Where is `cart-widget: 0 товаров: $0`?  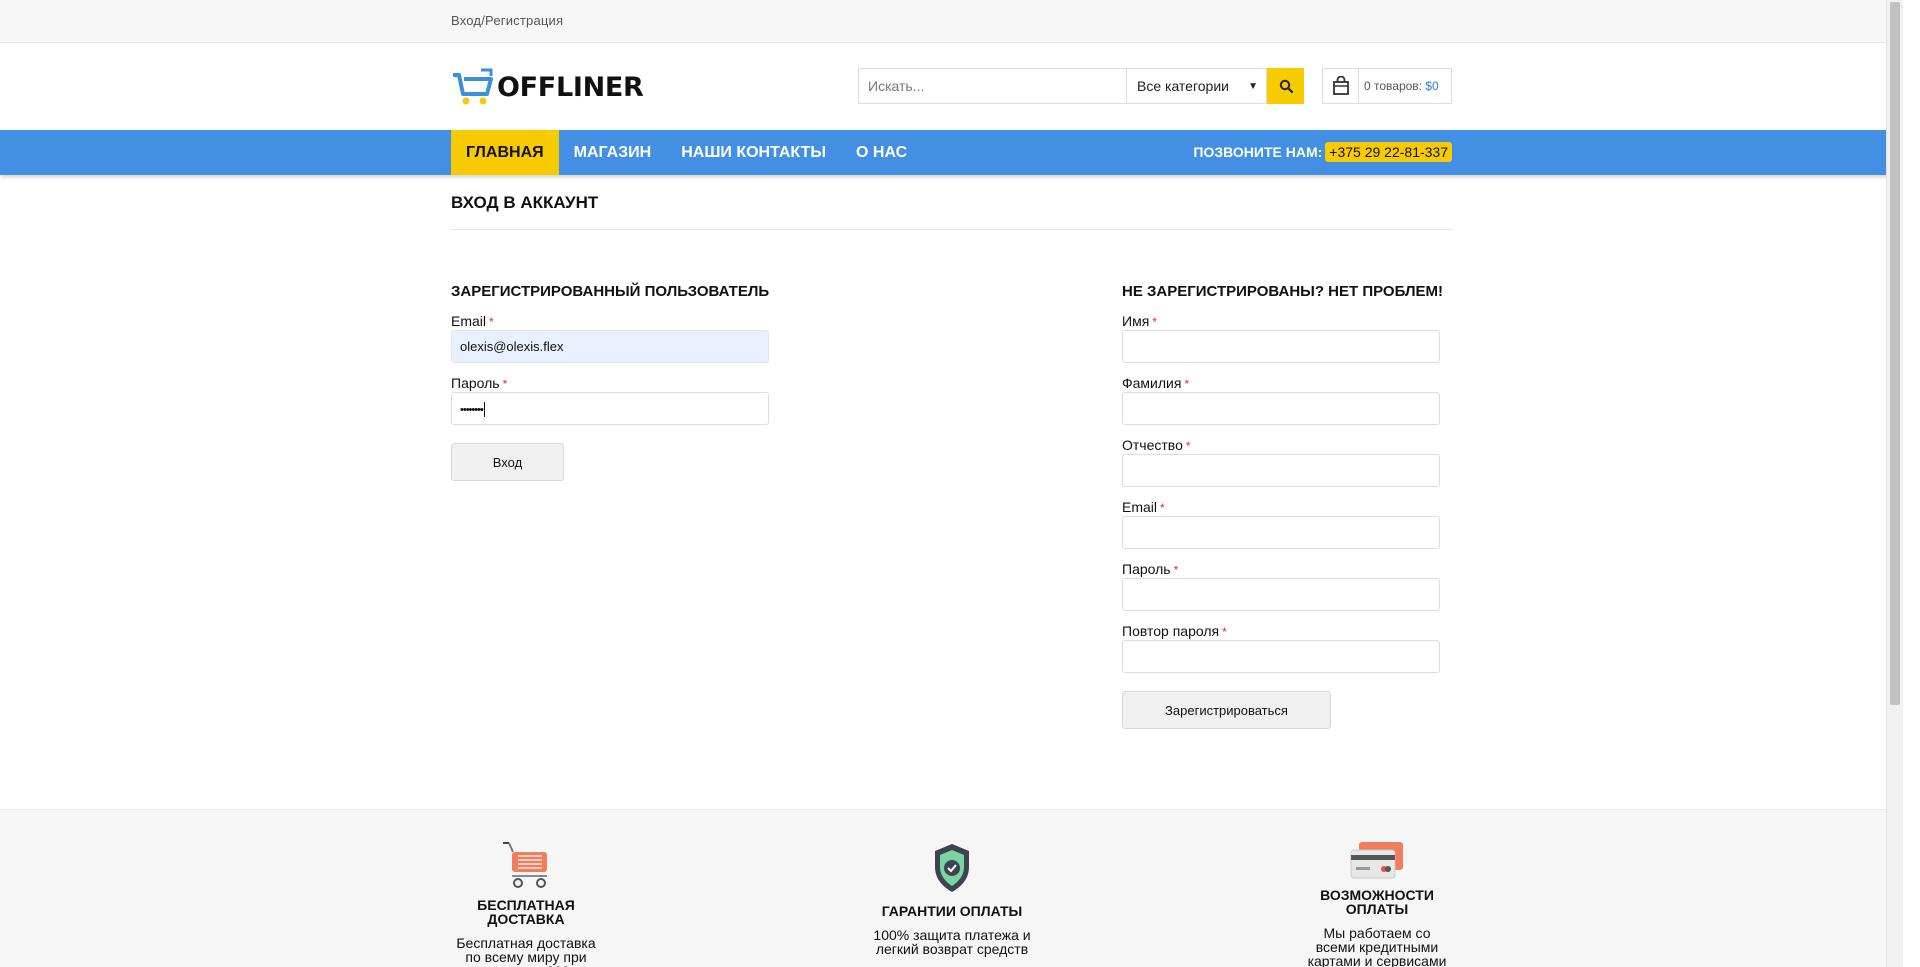 cart-widget: 0 товаров: $0 is located at coordinates (1387, 86).